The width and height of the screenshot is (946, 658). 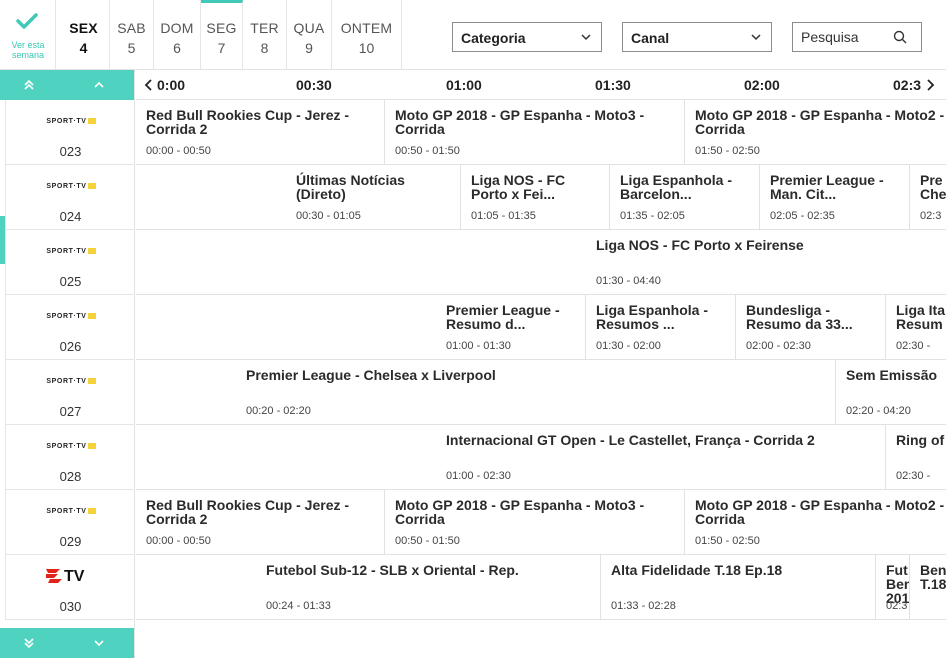 I want to click on channel-row-025: SPORT·TV 025, so click(x=69, y=262).